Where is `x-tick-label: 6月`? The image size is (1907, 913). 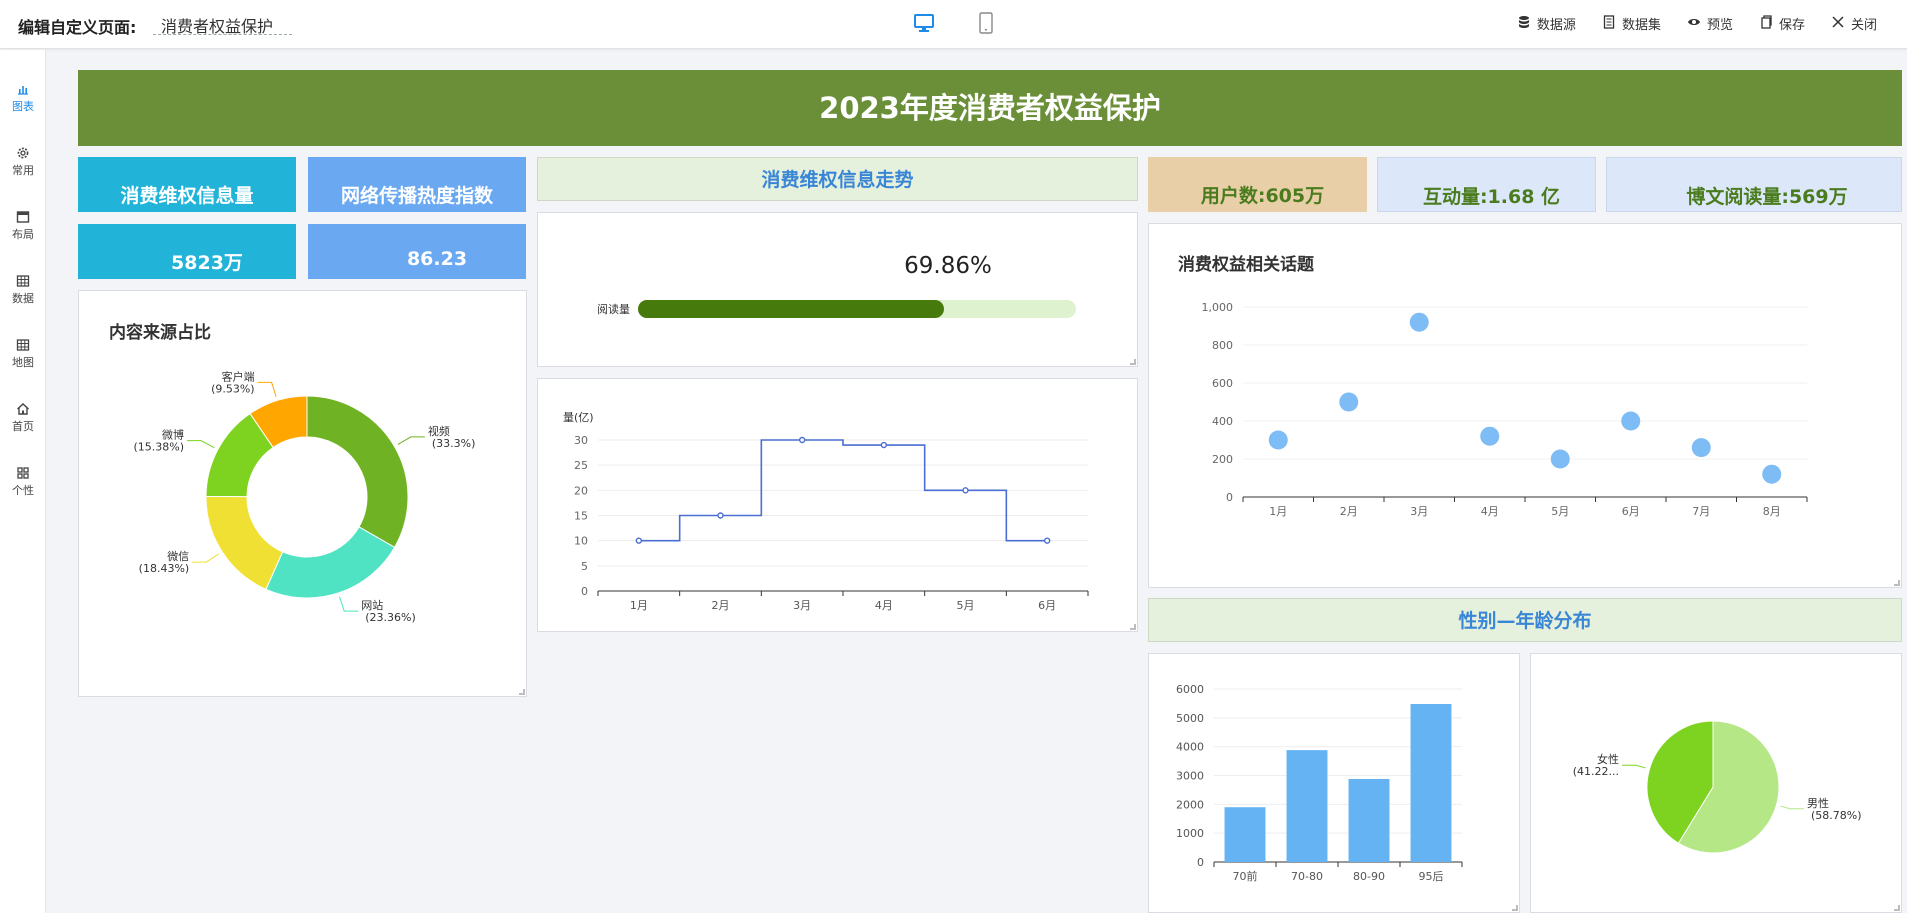
x-tick-label: 6月 is located at coordinates (1047, 605).